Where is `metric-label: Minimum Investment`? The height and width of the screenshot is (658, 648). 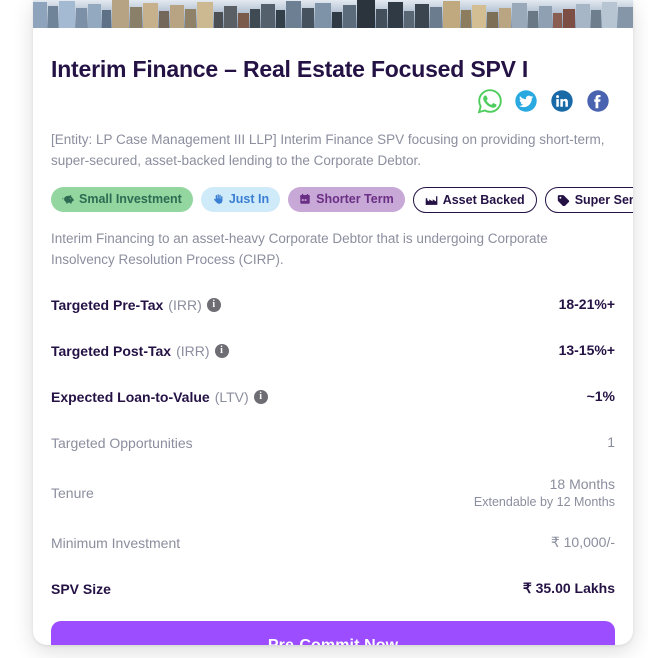 metric-label: Minimum Investment is located at coordinates (115, 543).